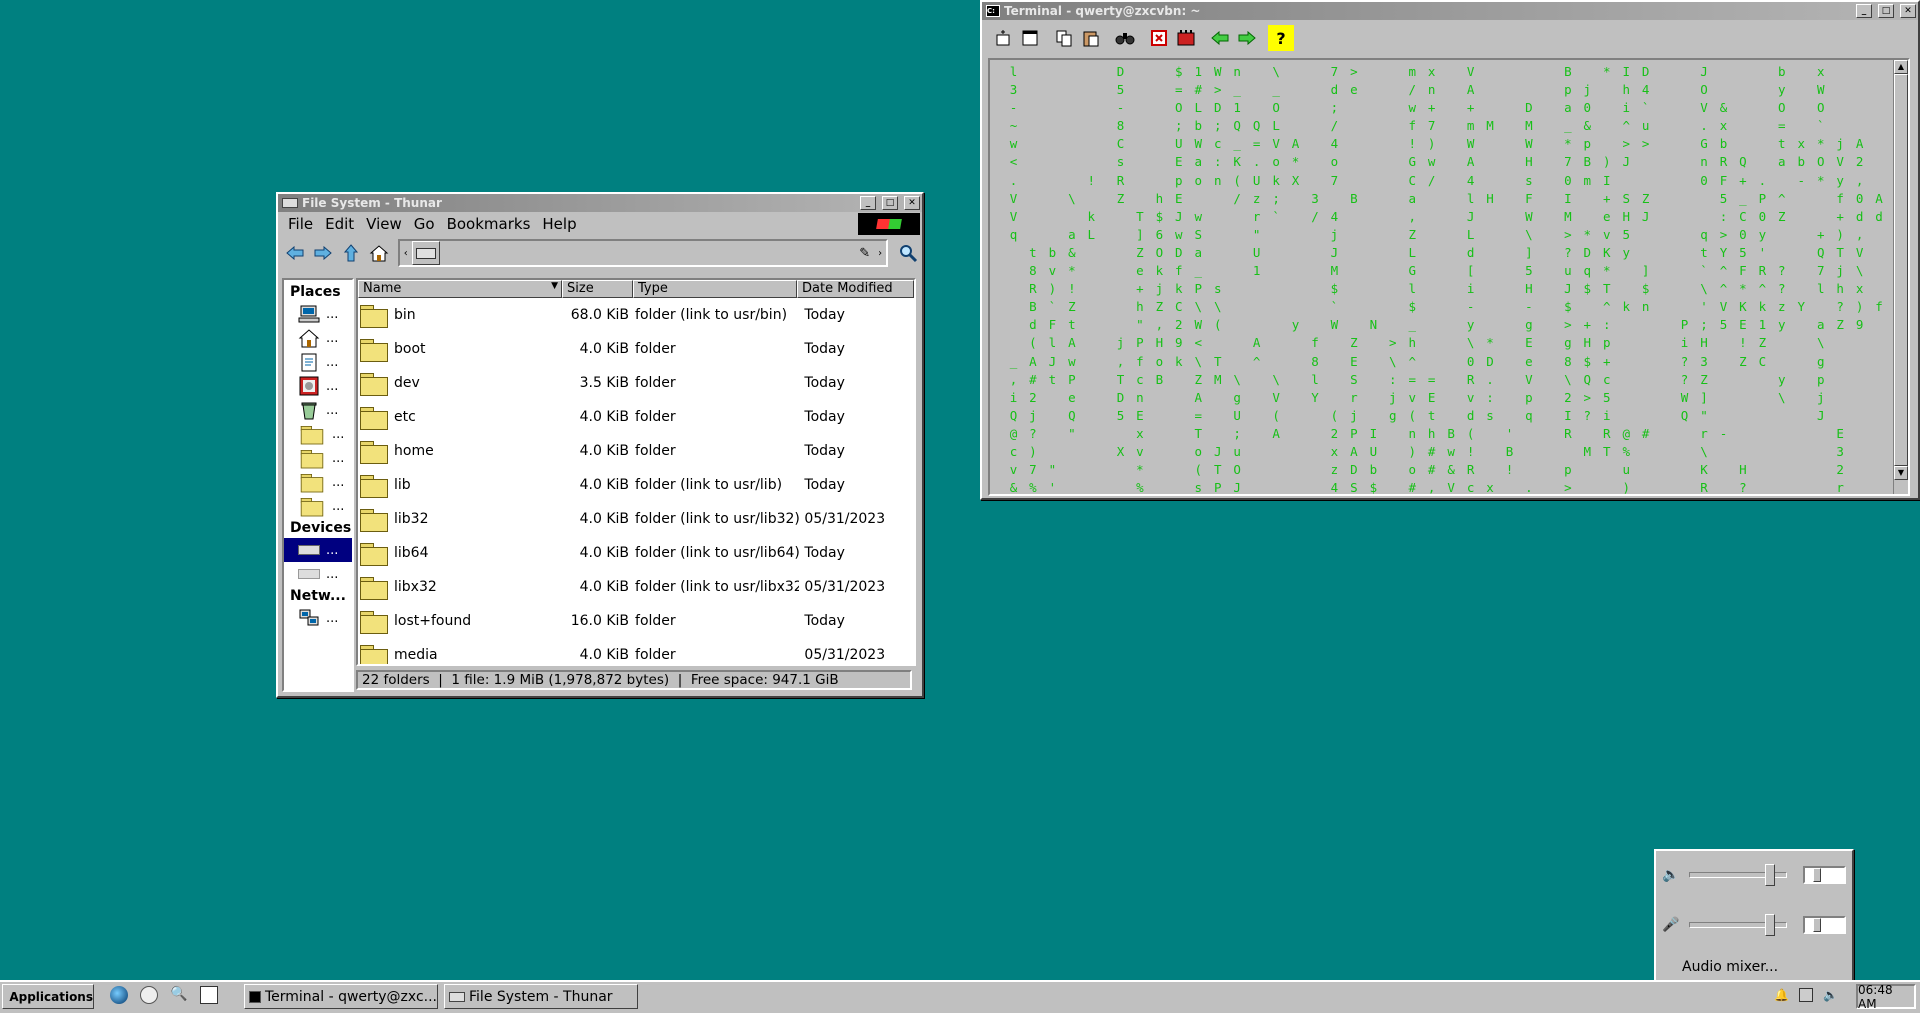  Describe the element at coordinates (1671, 875) in the screenshot. I see `speaker-icon: 🔈` at that location.